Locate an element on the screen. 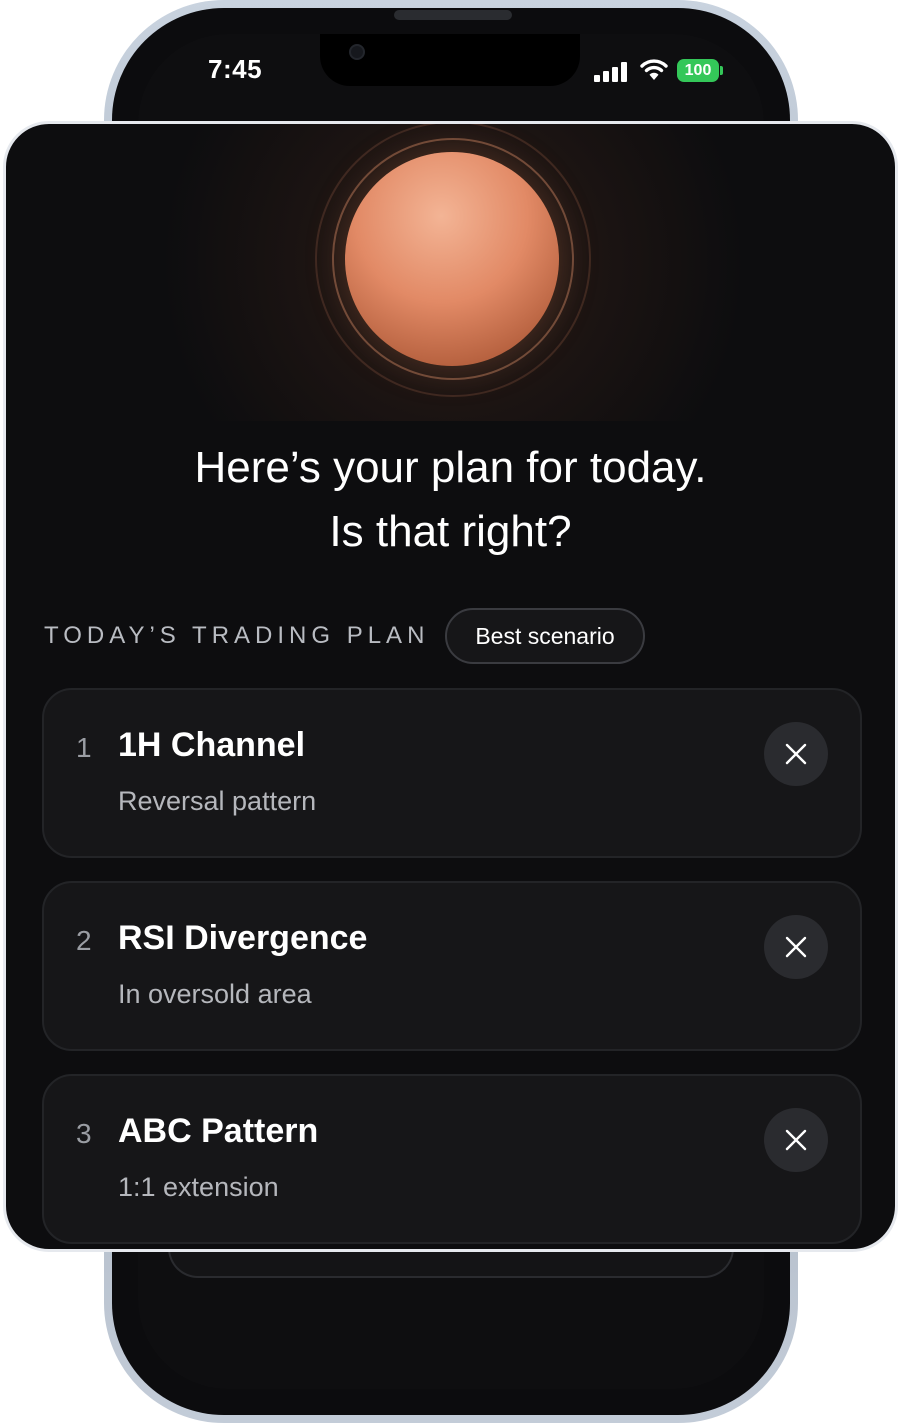  plan-item-title: 1H Channel is located at coordinates (212, 745).